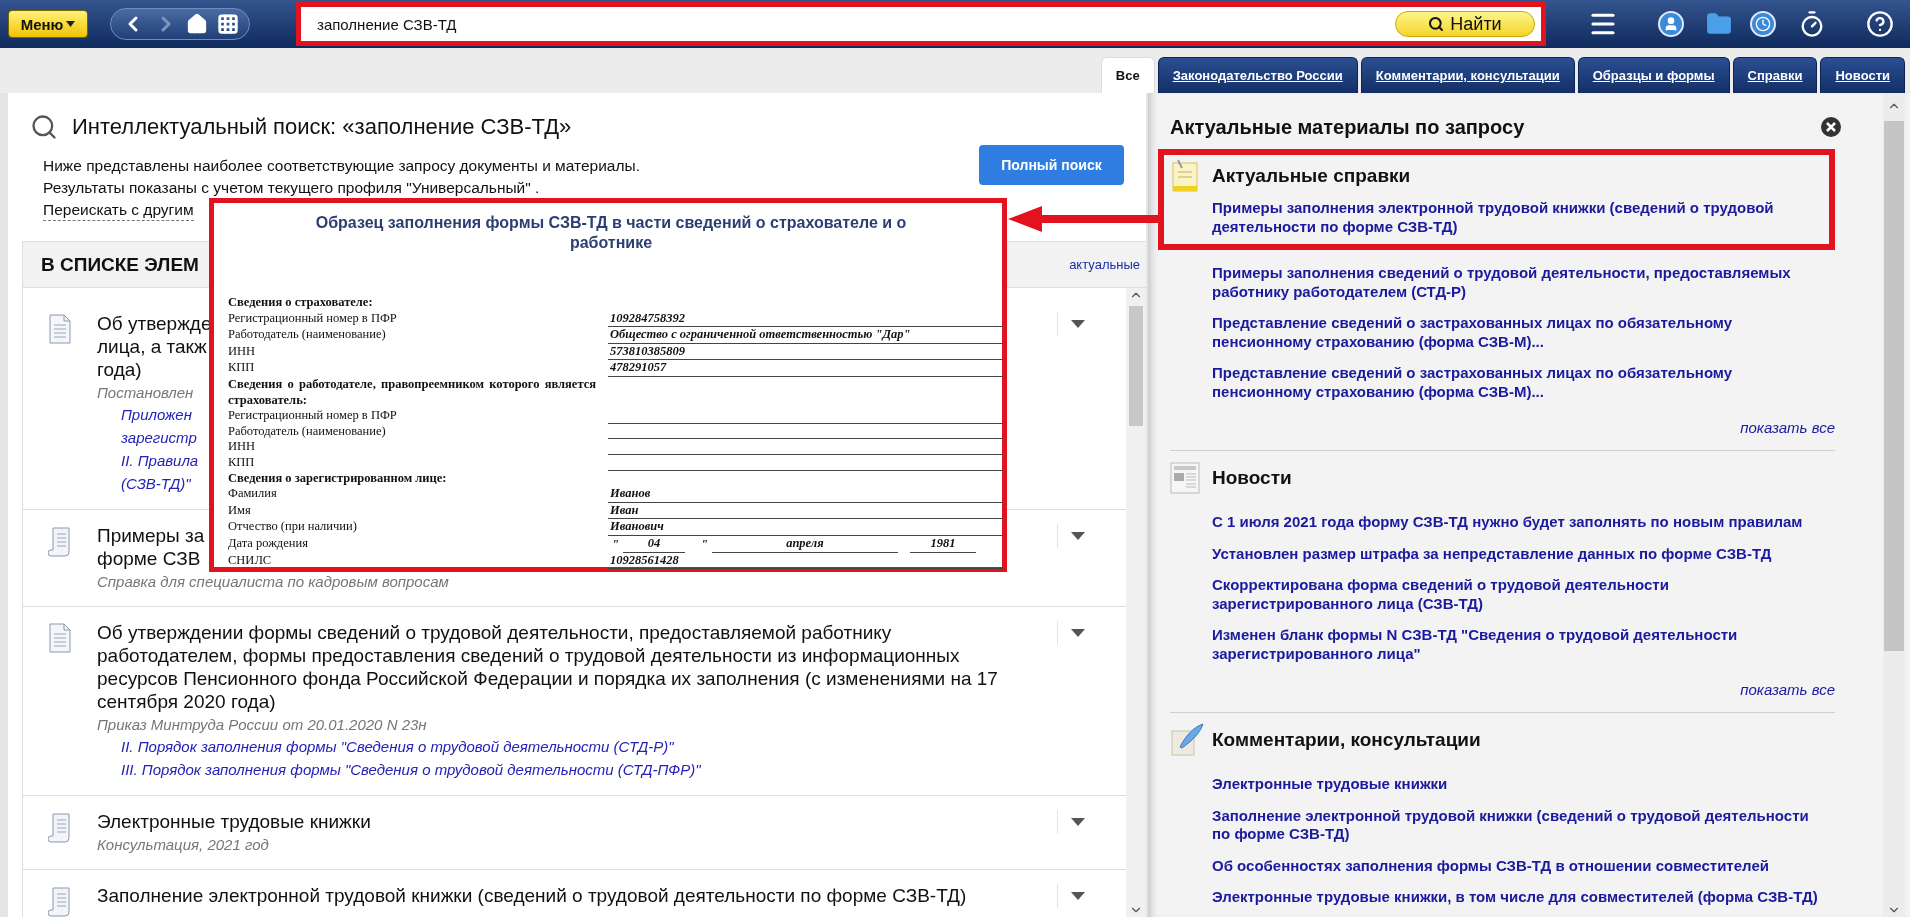 Image resolution: width=1910 pixels, height=917 pixels. What do you see at coordinates (1187, 740) in the screenshot?
I see `quill-paper-icon` at bounding box center [1187, 740].